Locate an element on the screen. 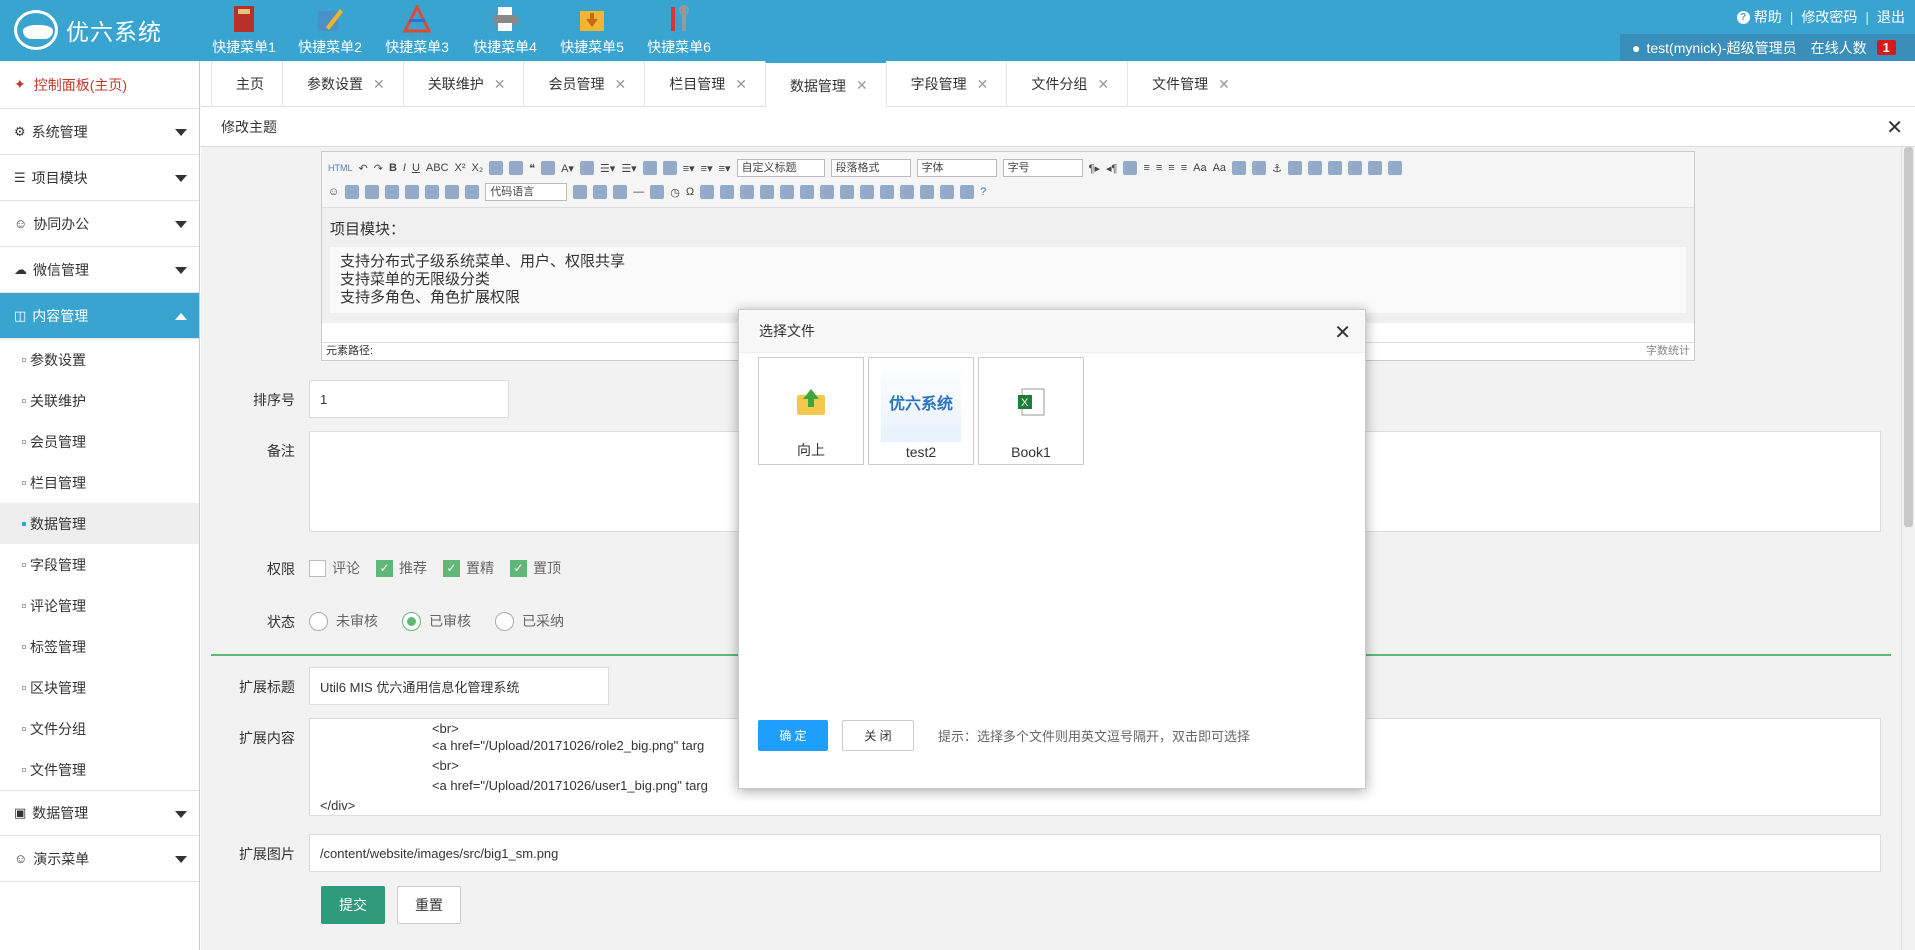 This screenshot has width=1915, height=950. tab-home: 主页 is located at coordinates (246, 84).